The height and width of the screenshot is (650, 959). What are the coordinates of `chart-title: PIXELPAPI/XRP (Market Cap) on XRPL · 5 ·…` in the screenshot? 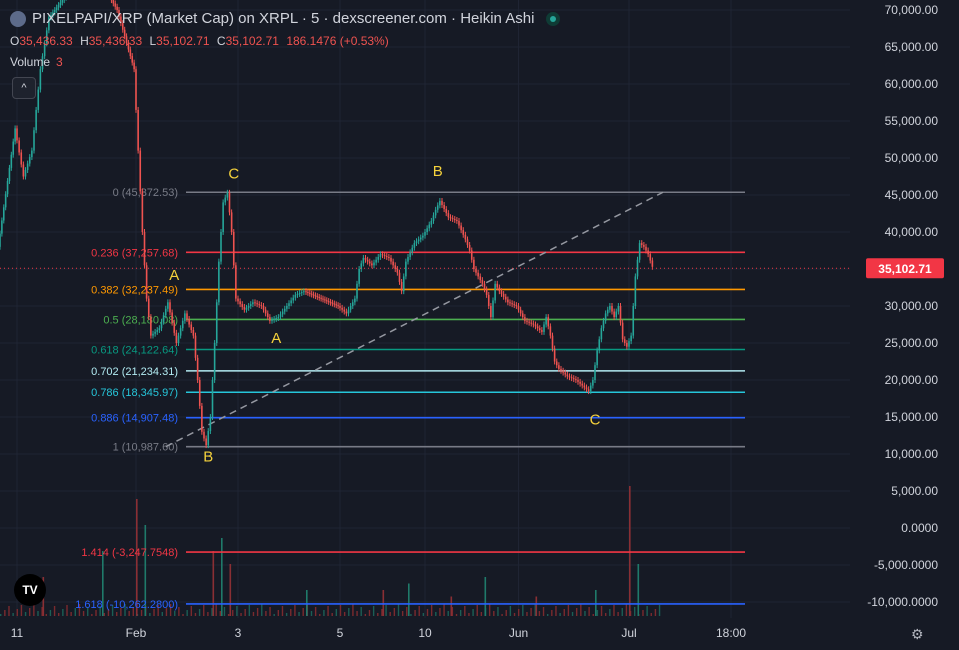 It's located at (283, 18).